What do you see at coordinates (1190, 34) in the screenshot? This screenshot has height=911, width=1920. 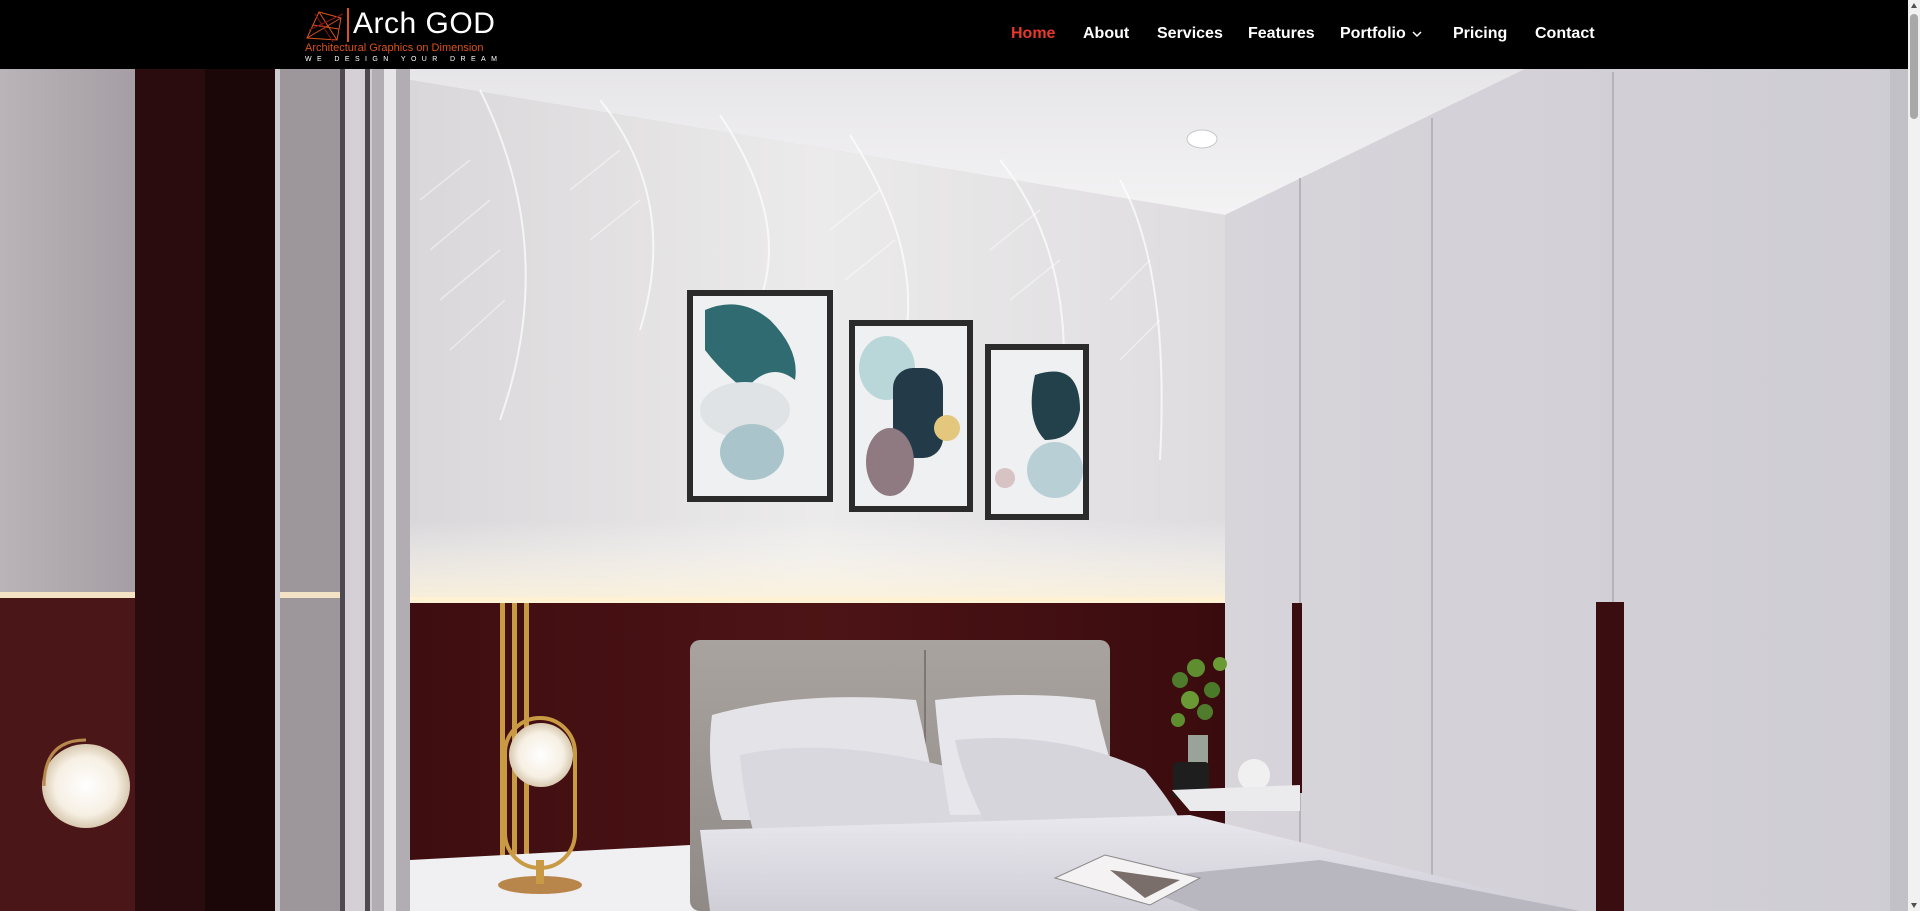 I see `nav-services: Services` at bounding box center [1190, 34].